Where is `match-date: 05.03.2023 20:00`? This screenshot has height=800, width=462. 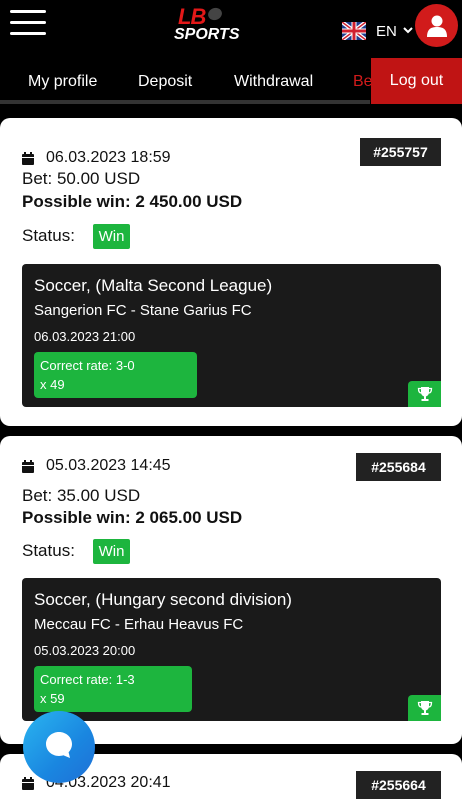 match-date: 05.03.2023 20:00 is located at coordinates (85, 650).